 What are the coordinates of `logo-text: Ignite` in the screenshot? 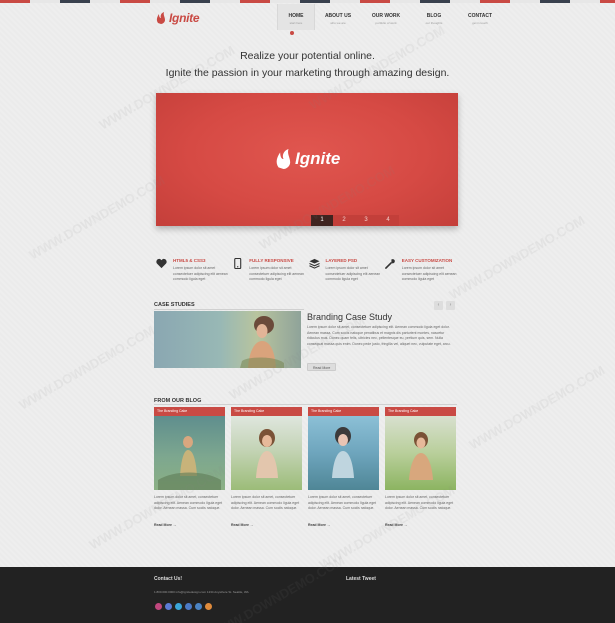 It's located at (184, 18).